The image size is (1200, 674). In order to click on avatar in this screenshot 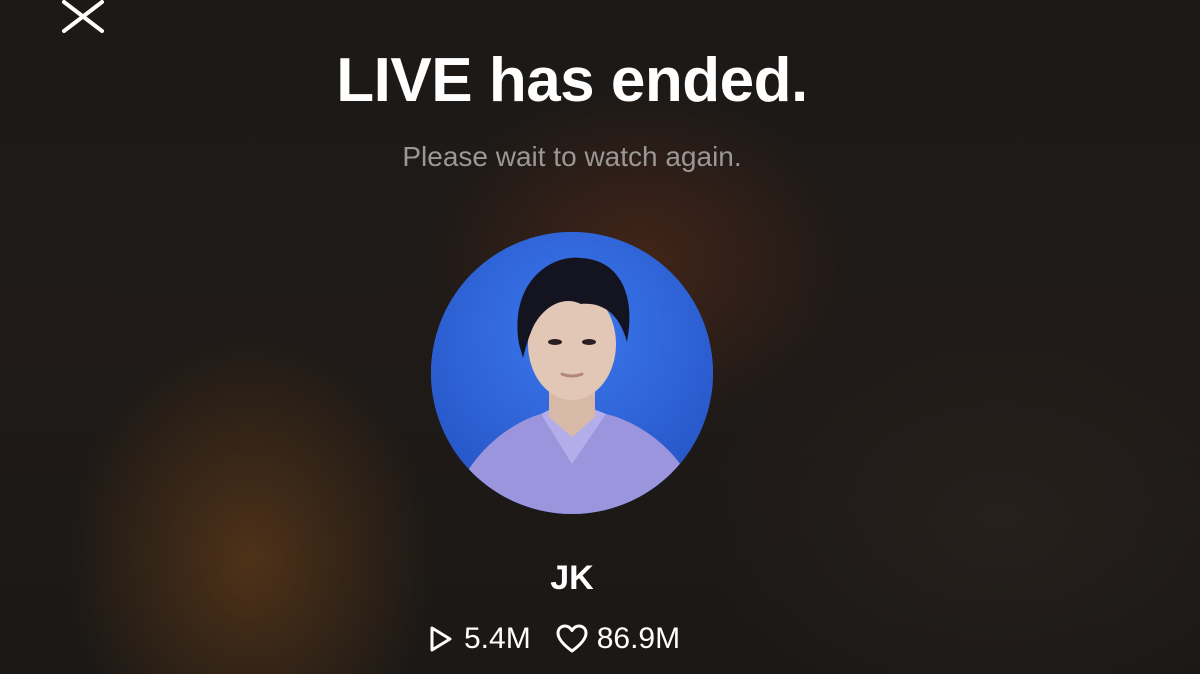, I will do `click(572, 373)`.